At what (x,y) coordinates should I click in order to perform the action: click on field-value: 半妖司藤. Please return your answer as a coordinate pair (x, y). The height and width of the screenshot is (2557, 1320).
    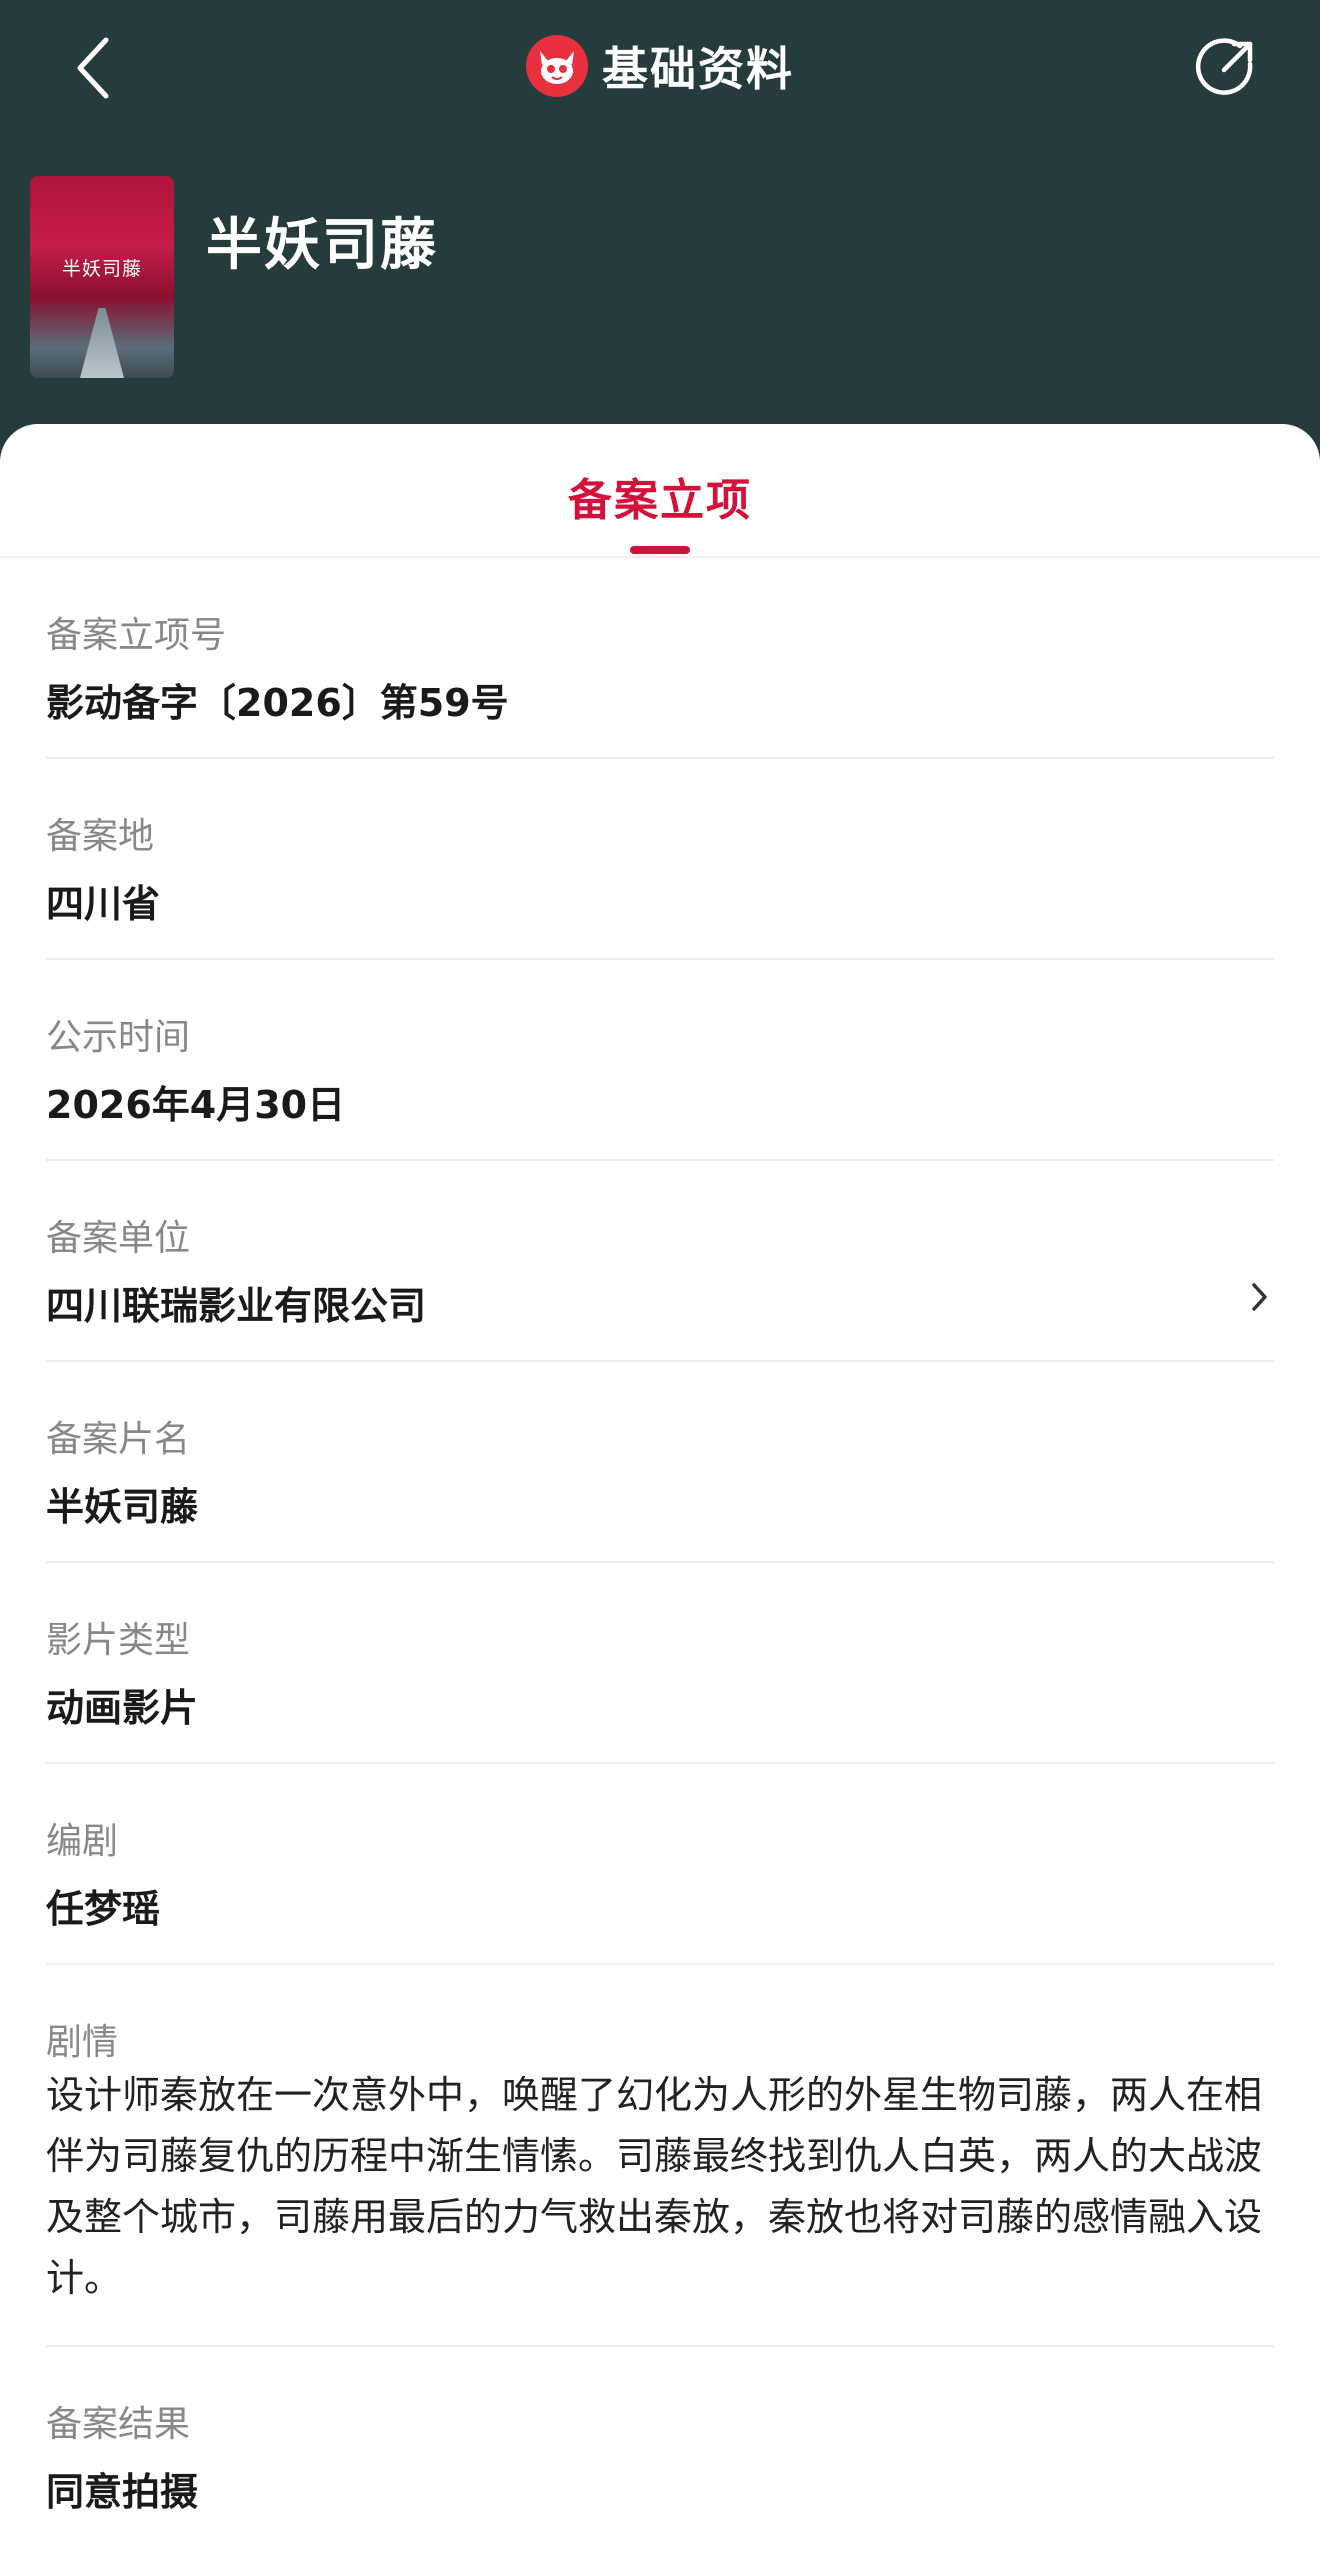
    Looking at the image, I should click on (122, 1507).